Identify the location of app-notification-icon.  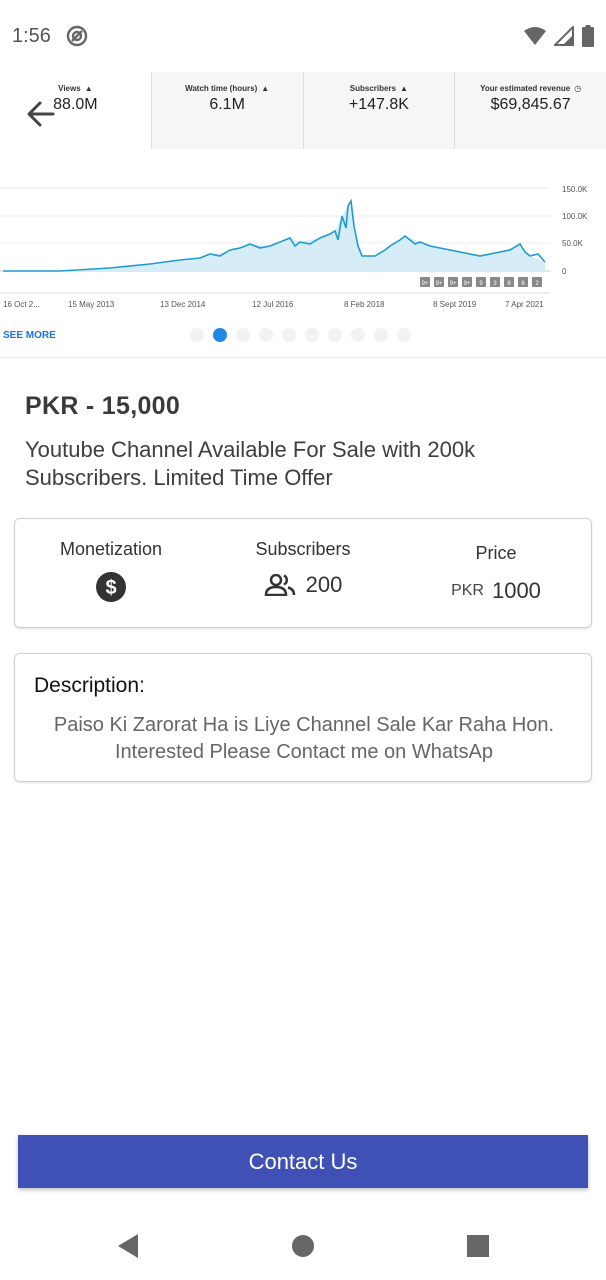
(77, 36).